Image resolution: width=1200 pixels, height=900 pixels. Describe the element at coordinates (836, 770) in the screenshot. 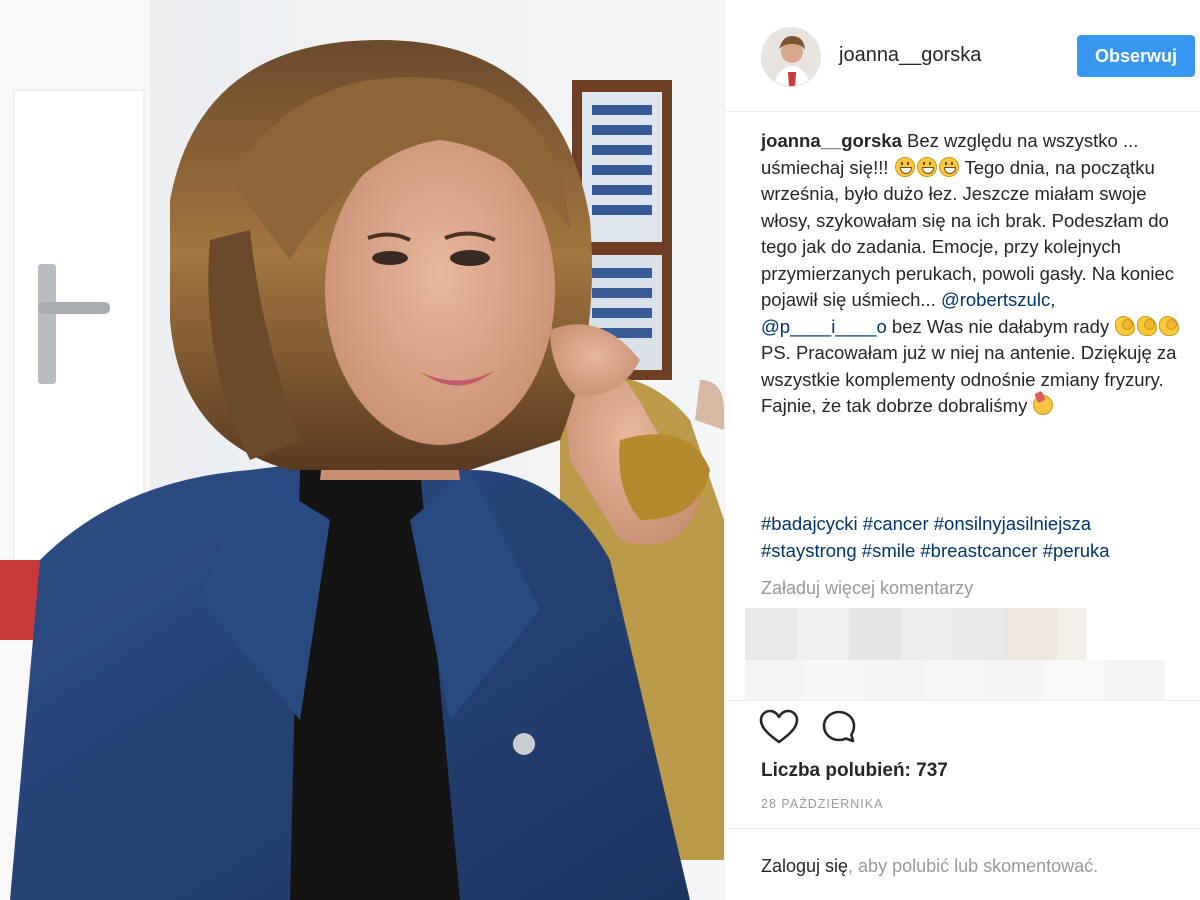

I see `likes-label: Liczba polubień:` at that location.